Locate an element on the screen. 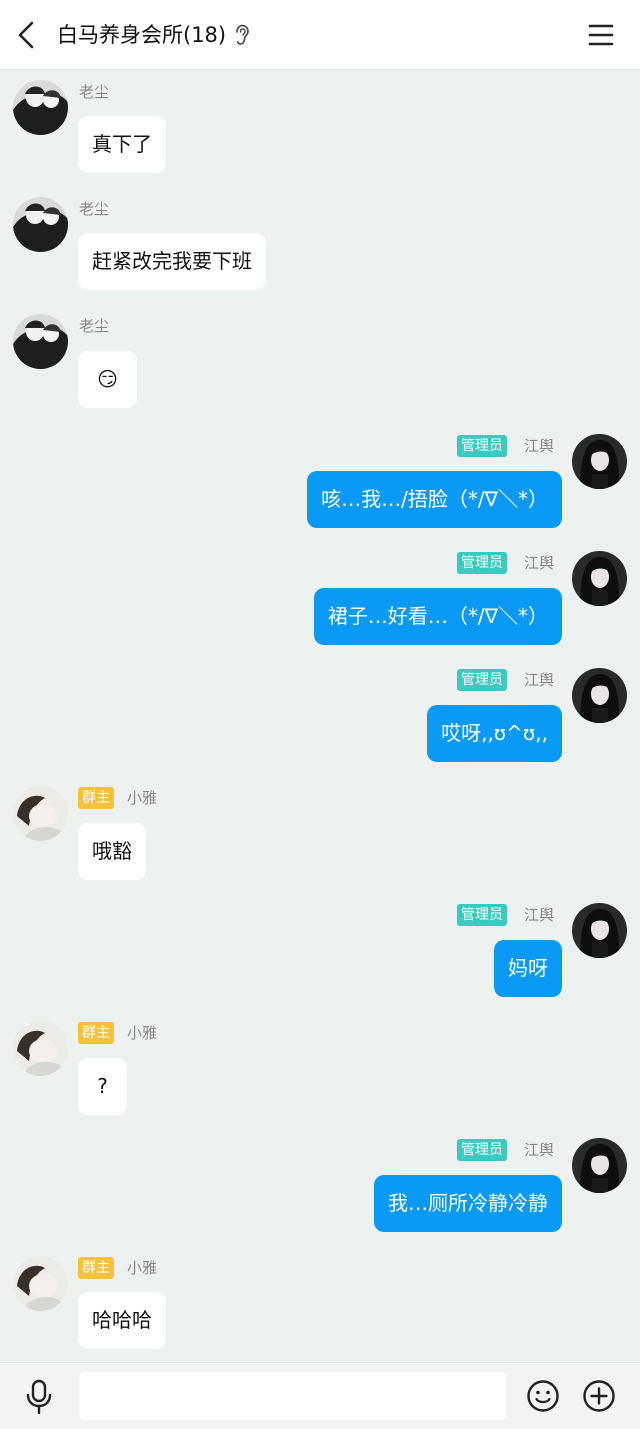  more-button is located at coordinates (599, 1396).